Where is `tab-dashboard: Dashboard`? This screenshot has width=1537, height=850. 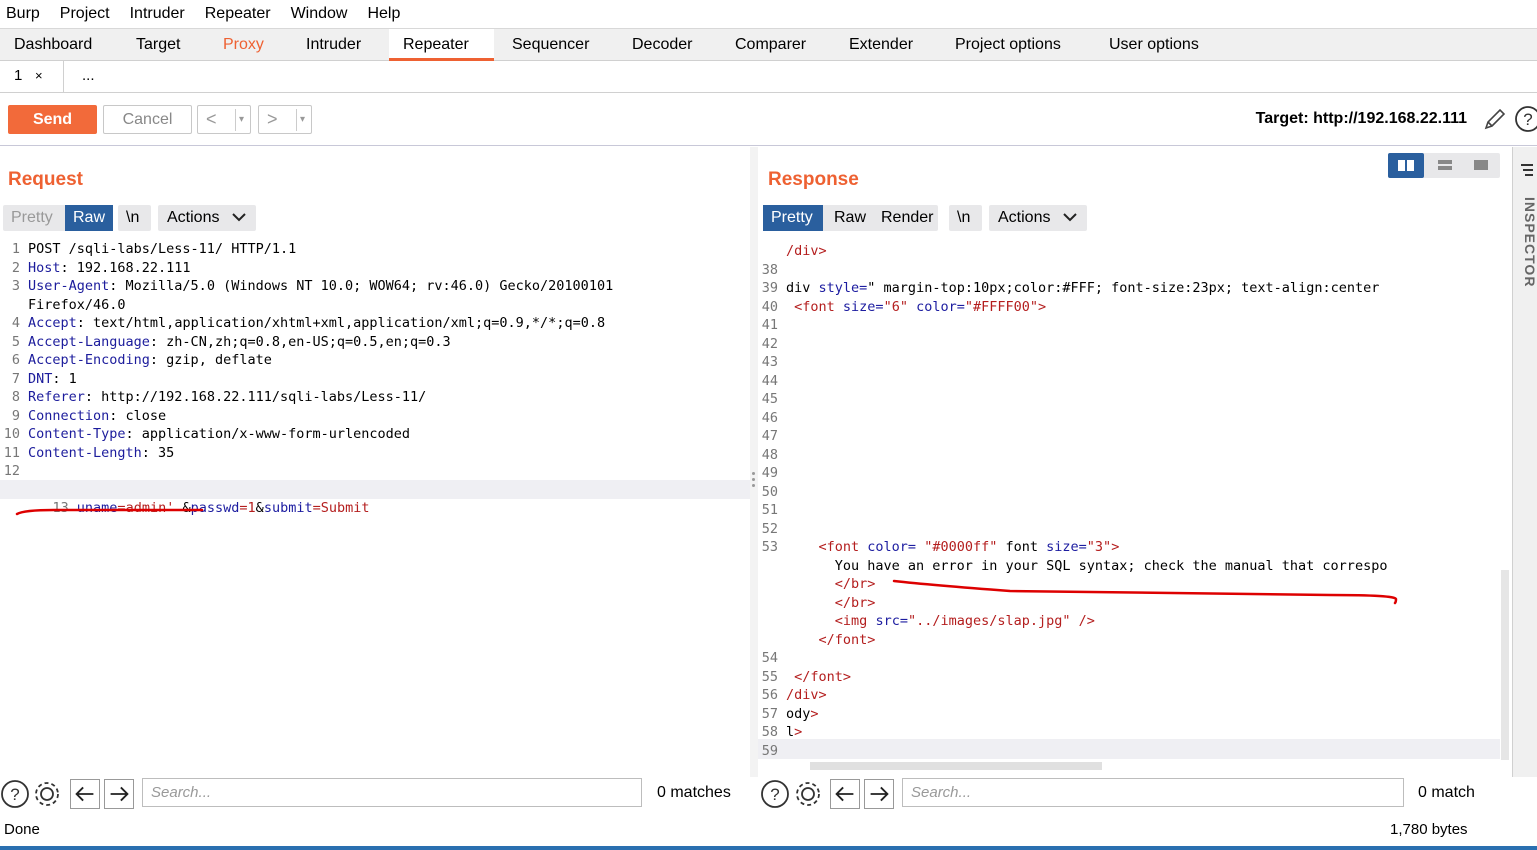
tab-dashboard: Dashboard is located at coordinates (53, 45).